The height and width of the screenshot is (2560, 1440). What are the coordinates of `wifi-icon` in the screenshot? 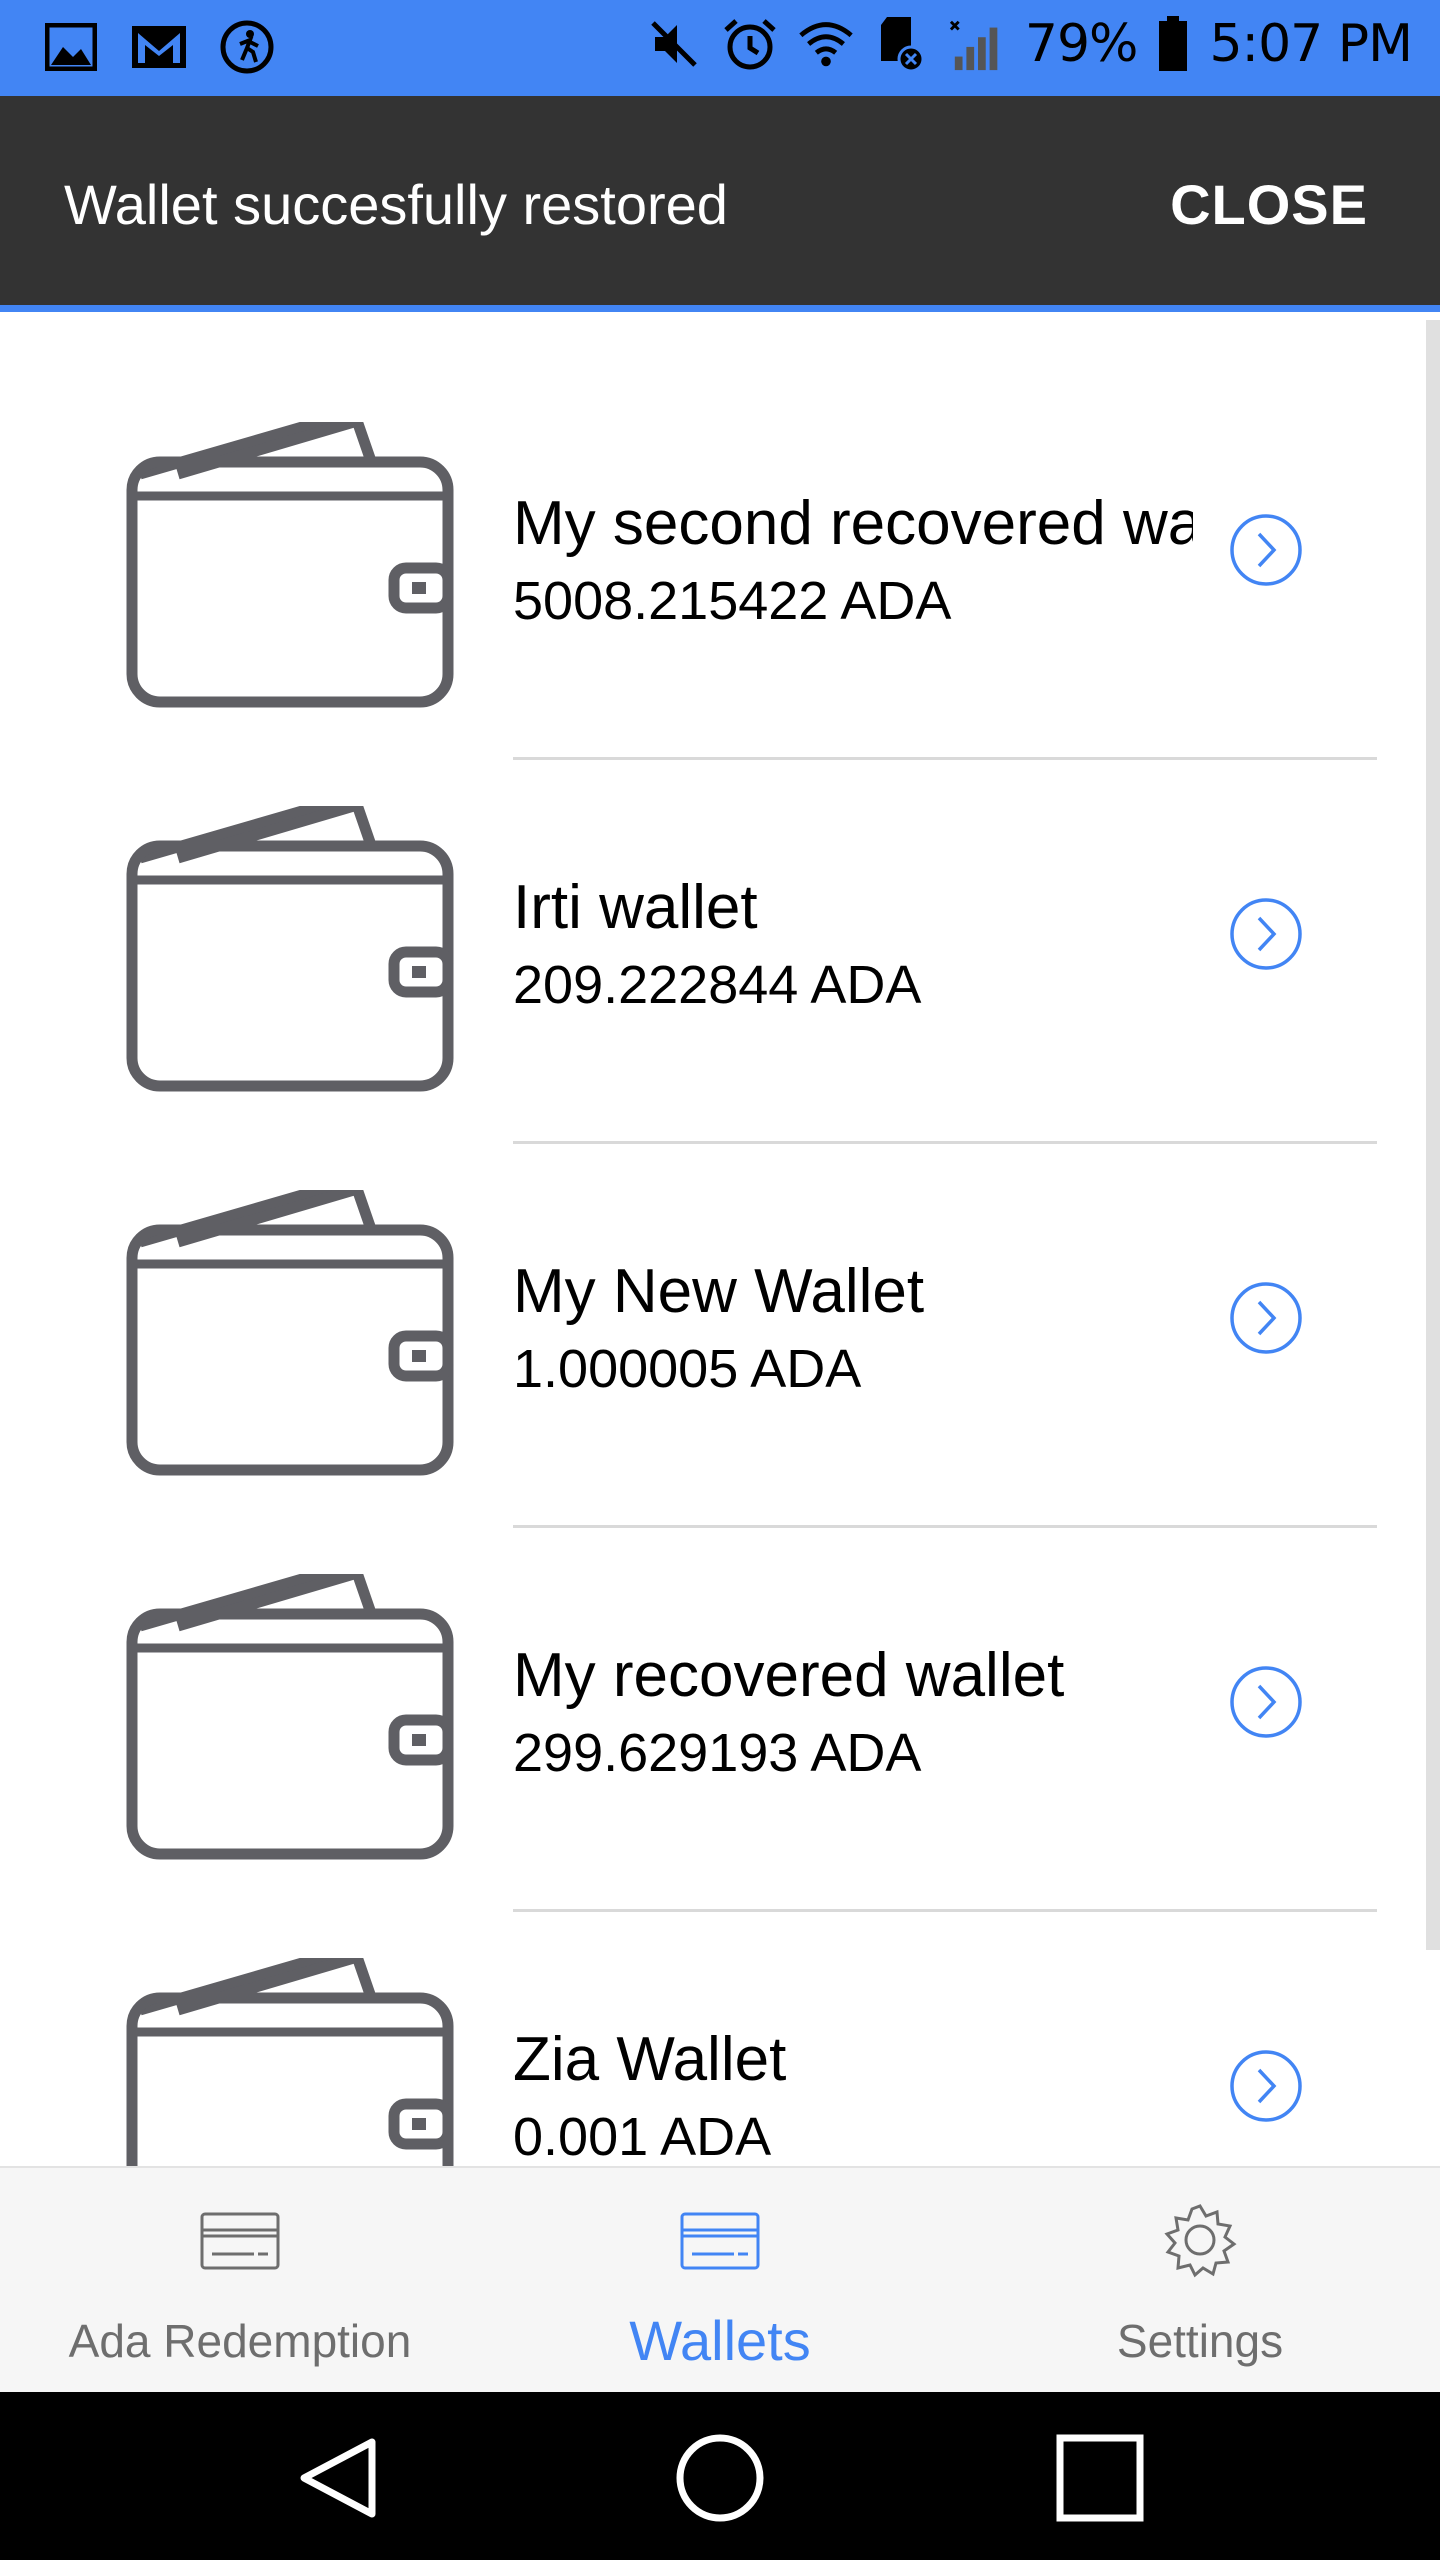 It's located at (826, 44).